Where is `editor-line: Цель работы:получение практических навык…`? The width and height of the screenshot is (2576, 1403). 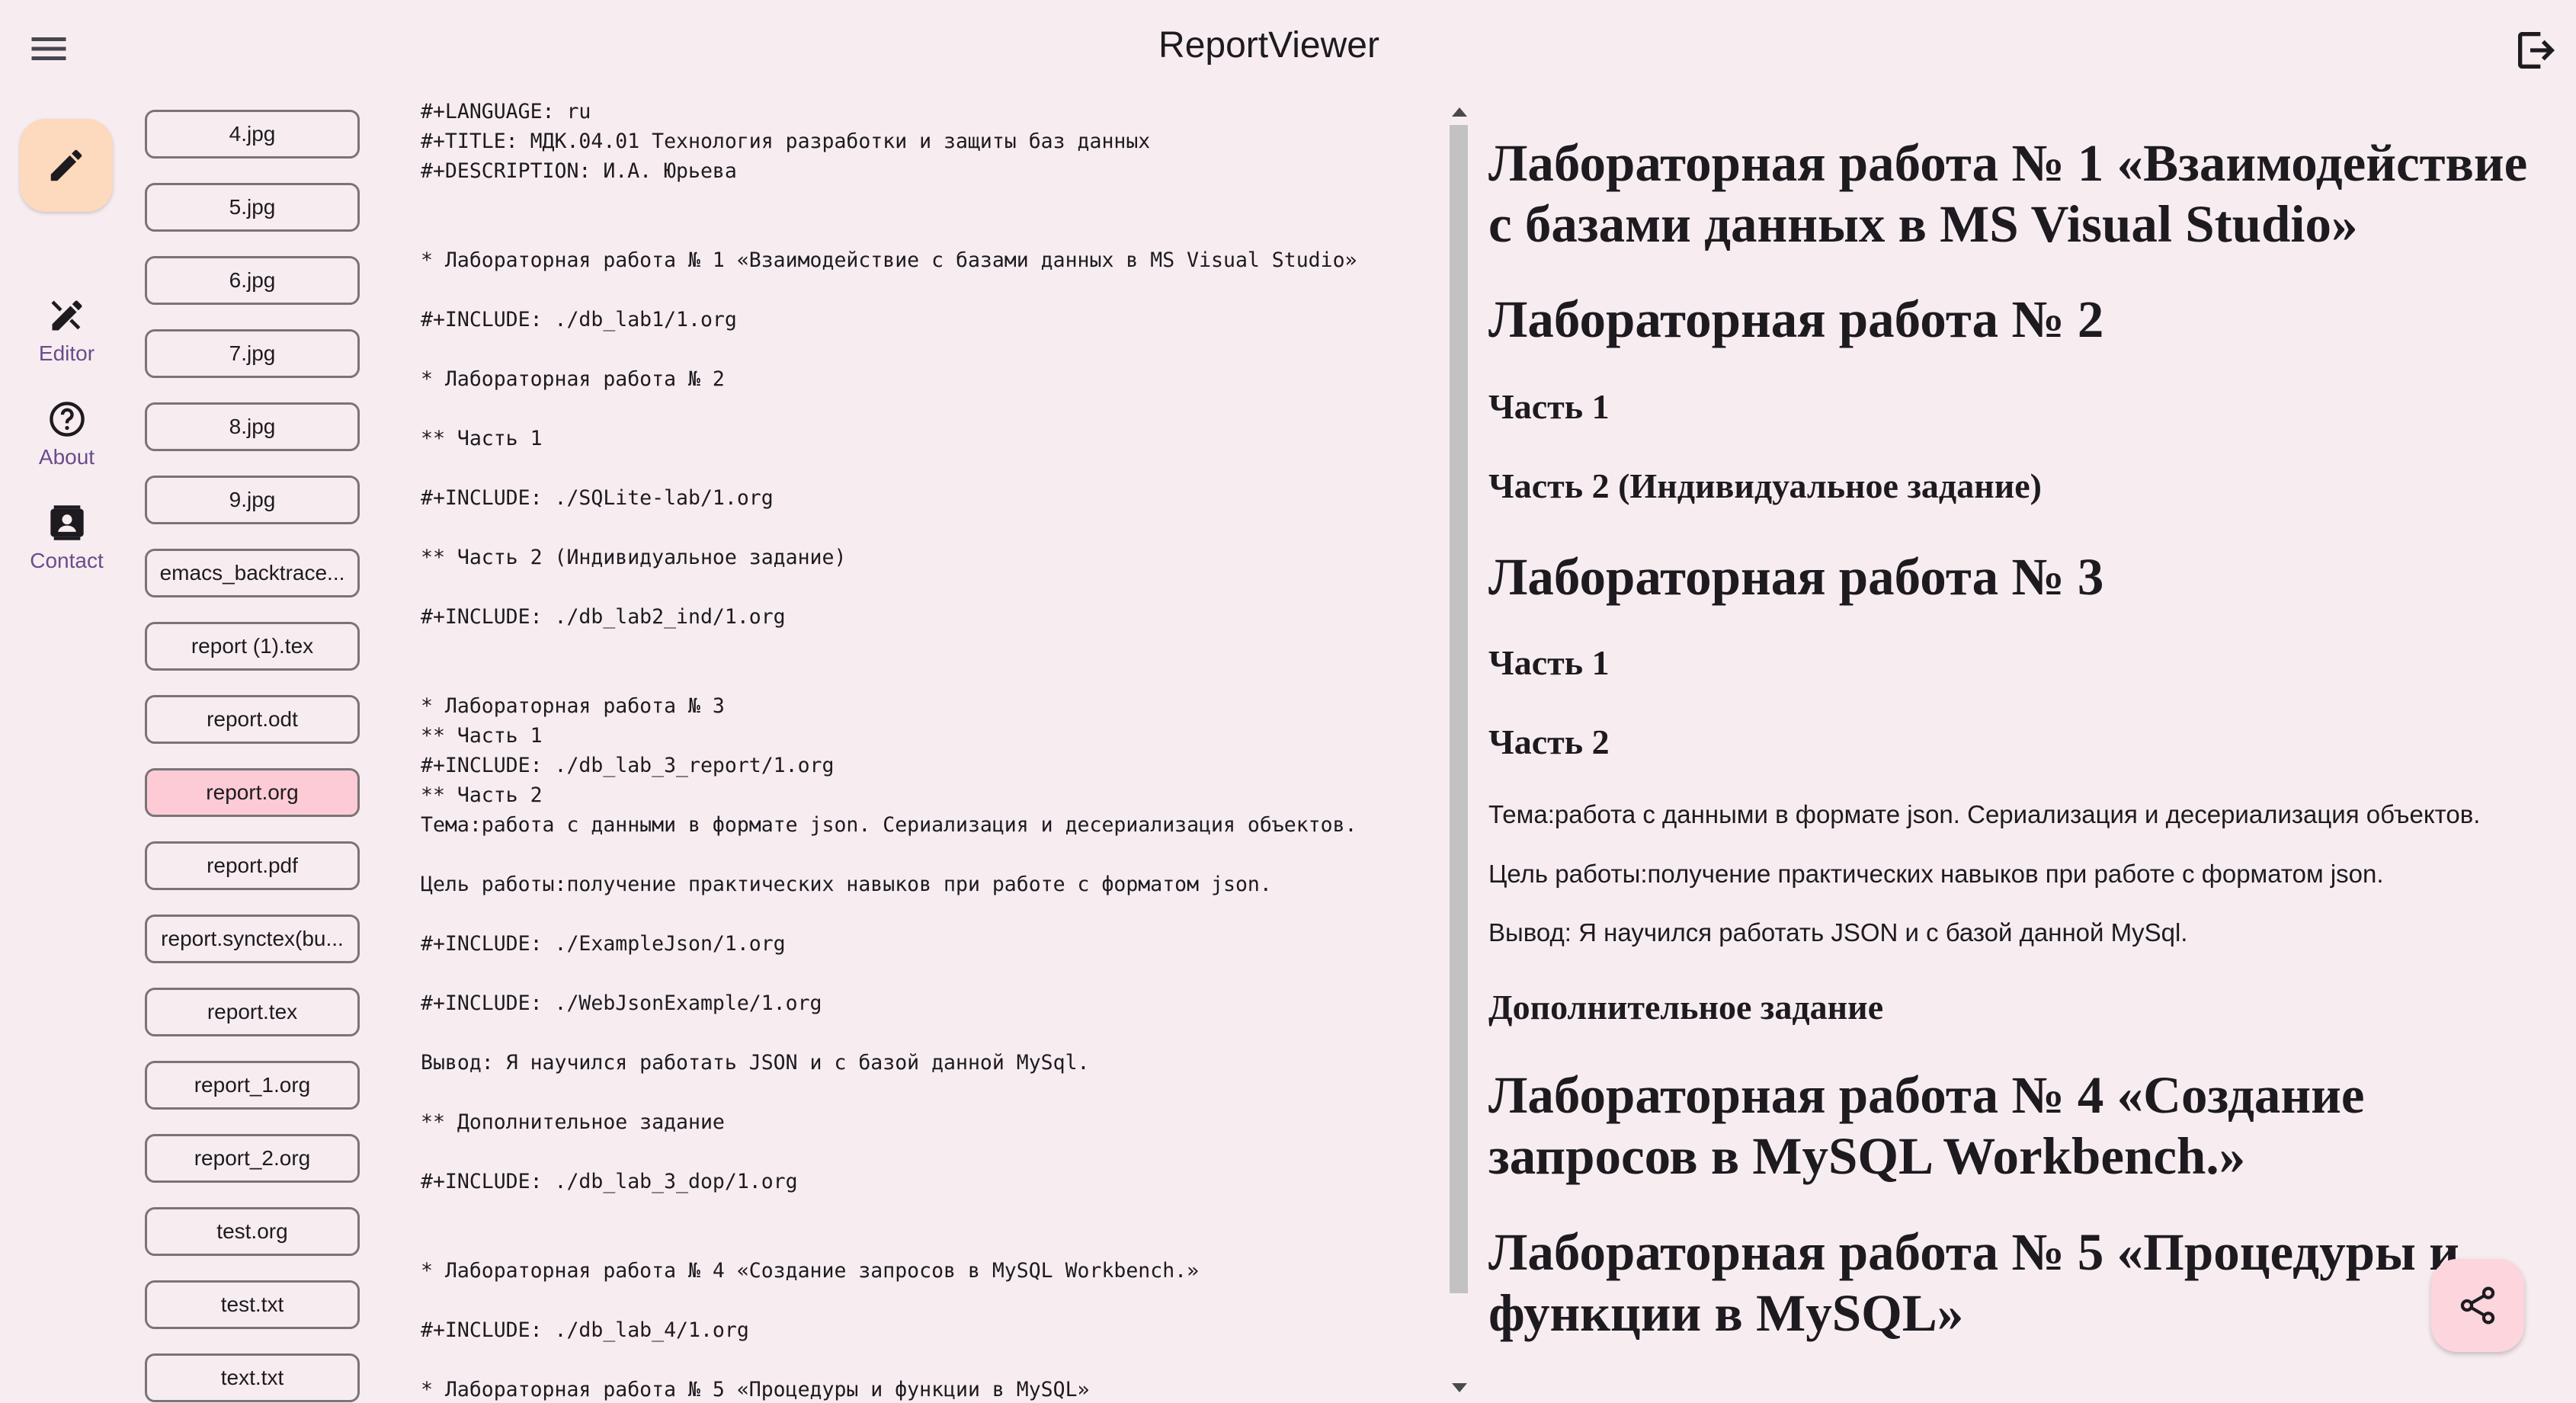 editor-line: Цель работы:получение практических навык… is located at coordinates (846, 884).